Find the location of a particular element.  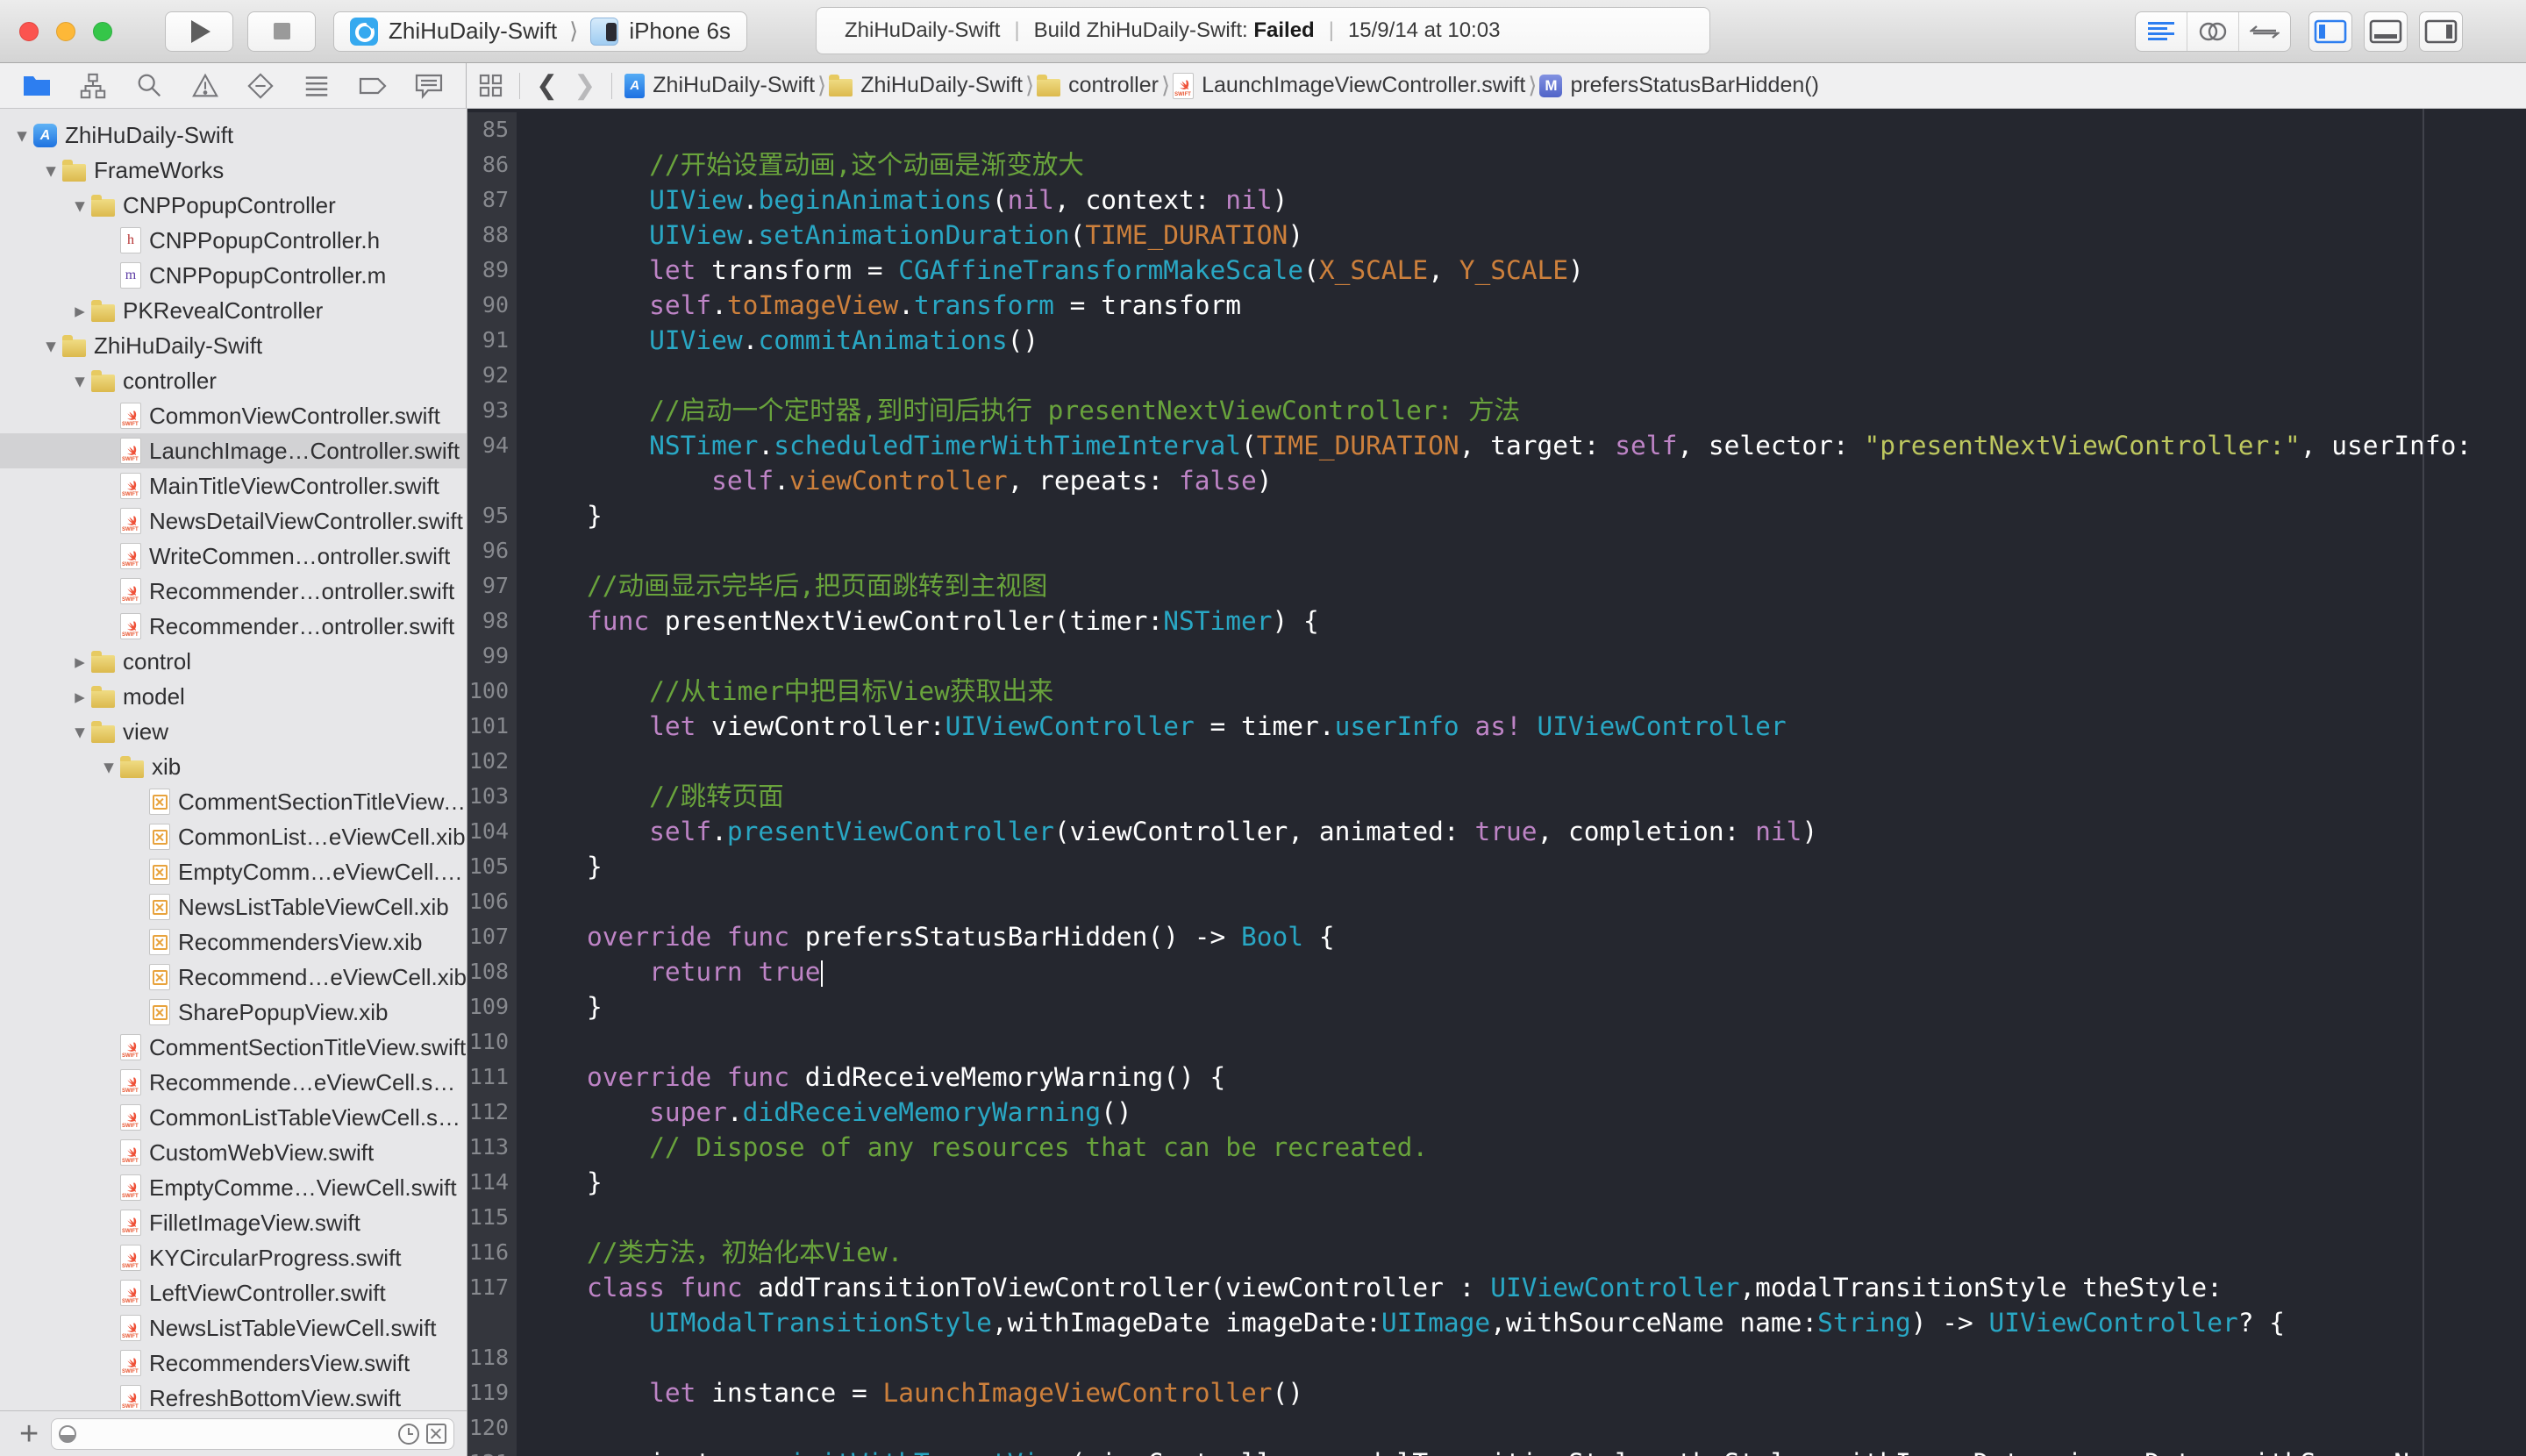

go-forward-button: ❯ is located at coordinates (584, 85).